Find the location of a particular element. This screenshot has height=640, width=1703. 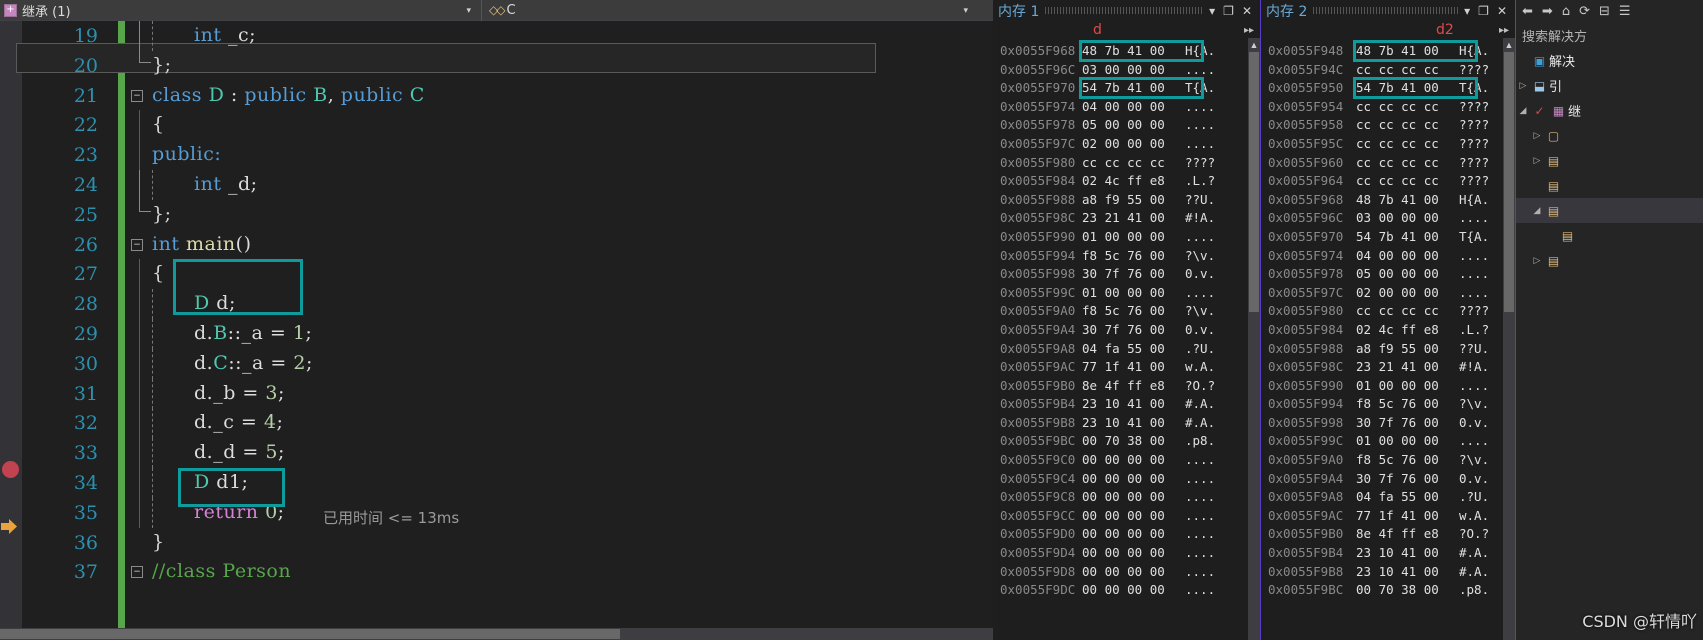

tree-item-project: ◢ ✓ ▦ 继 is located at coordinates (1609, 110).